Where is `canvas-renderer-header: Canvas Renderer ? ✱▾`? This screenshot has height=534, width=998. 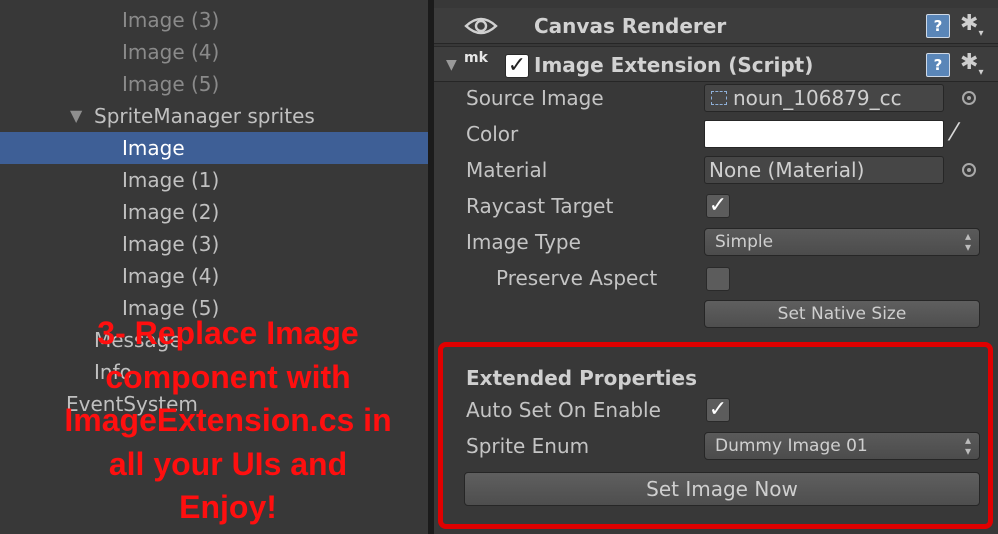 canvas-renderer-header: Canvas Renderer ? ✱▾ is located at coordinates (716, 26).